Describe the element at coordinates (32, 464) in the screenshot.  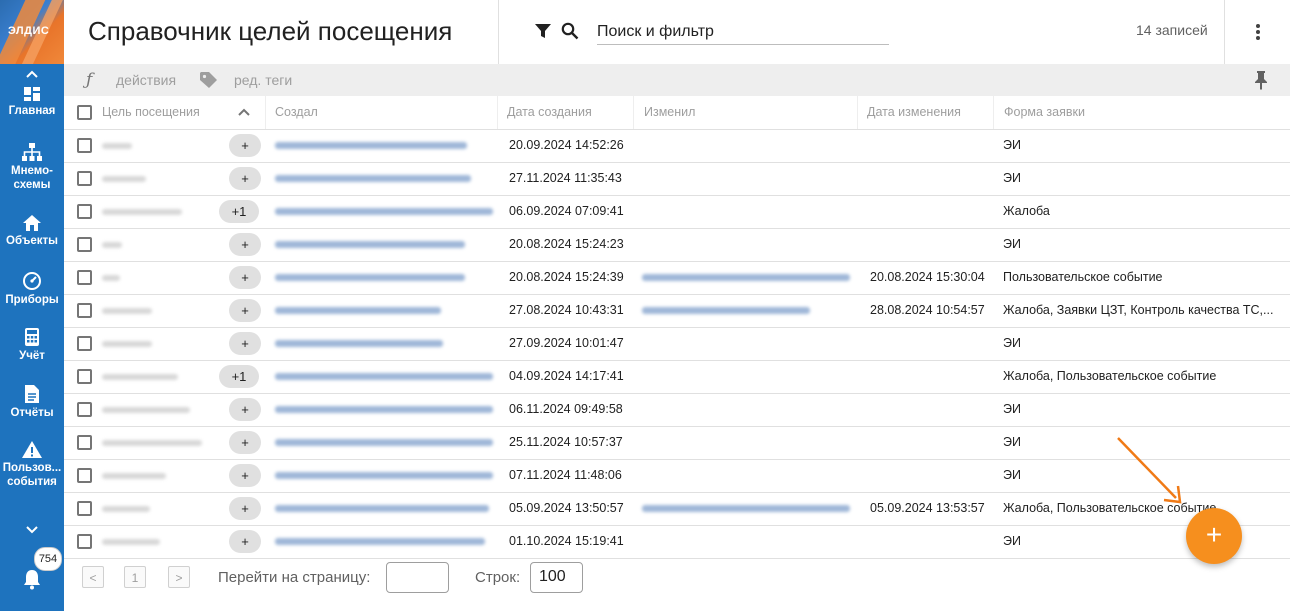
I see `sidebar-item-user-events: Пользов... события` at that location.